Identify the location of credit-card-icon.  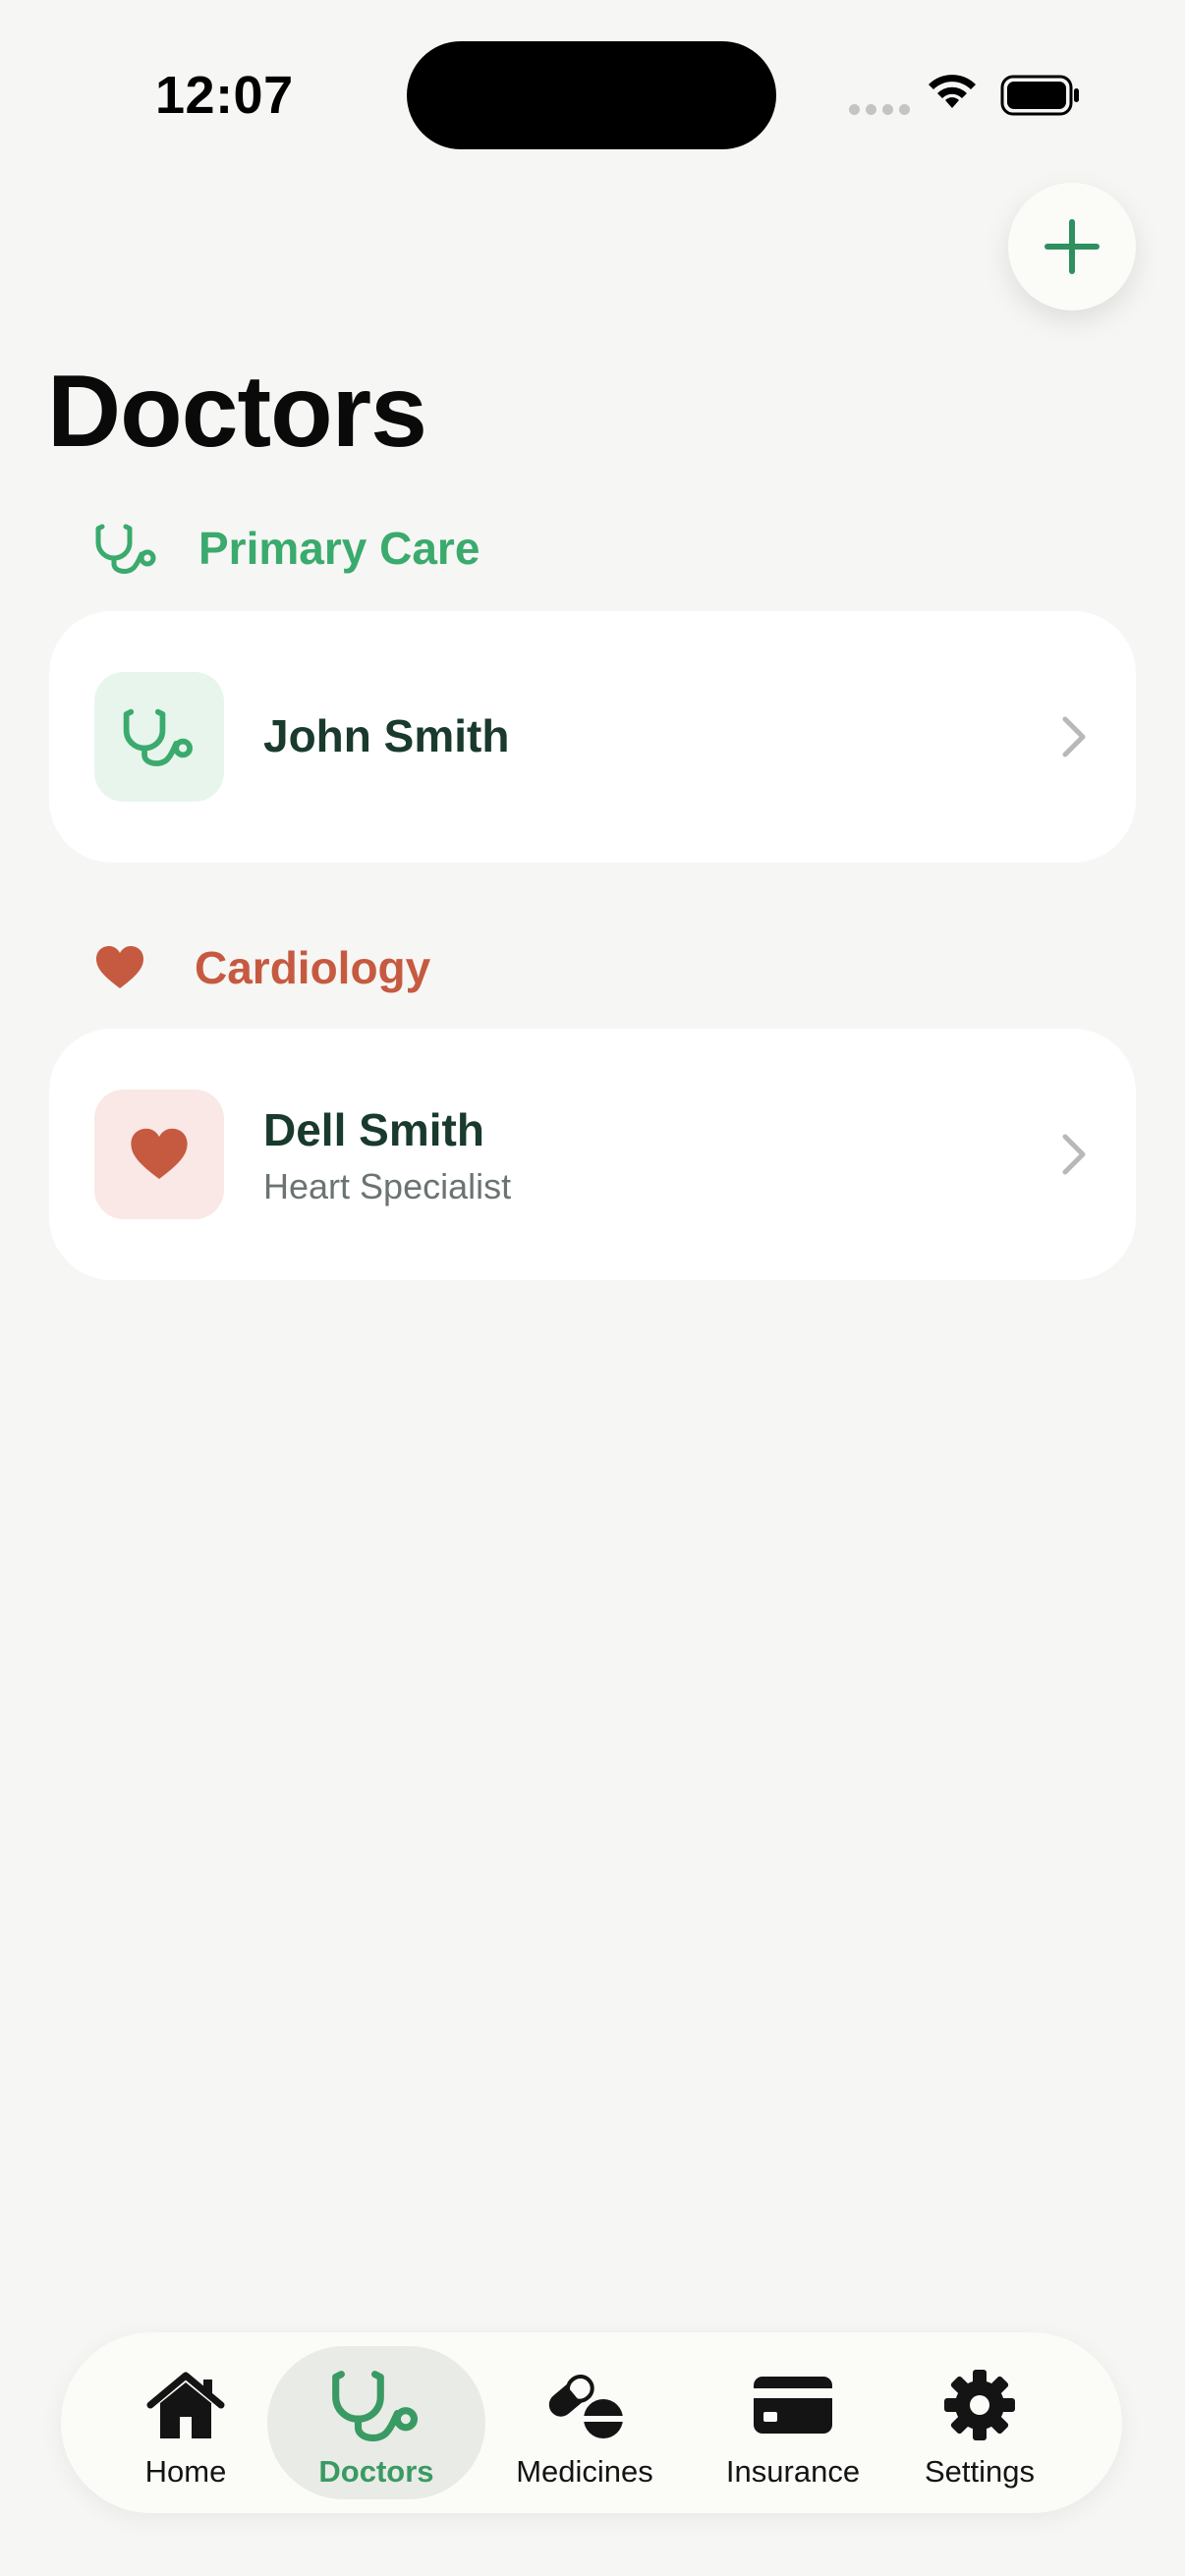
(793, 2405).